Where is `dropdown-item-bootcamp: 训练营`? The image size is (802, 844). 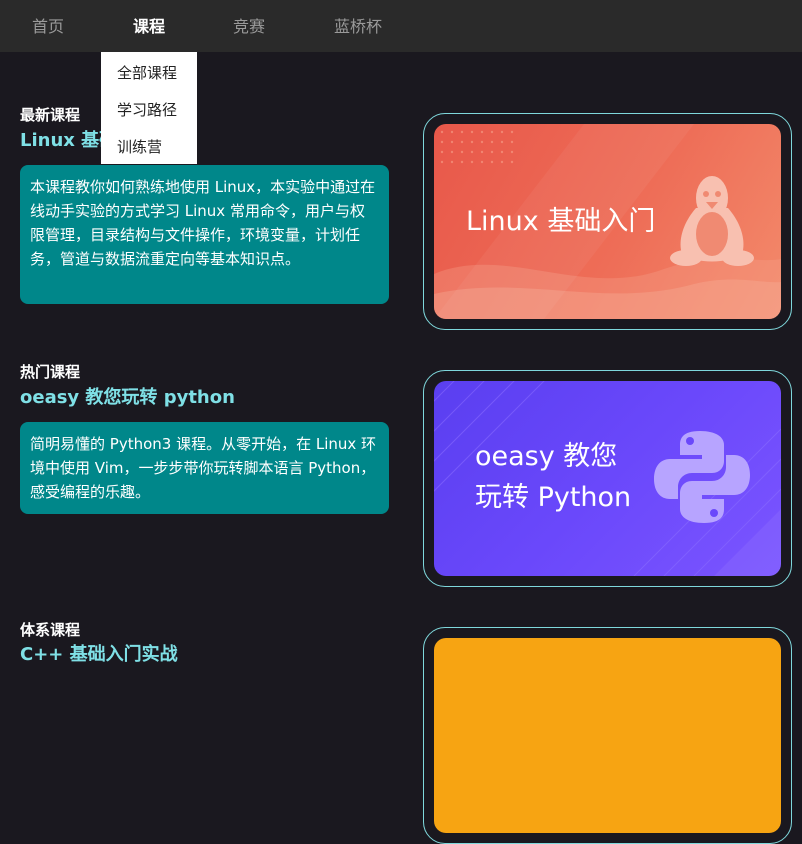
dropdown-item-bootcamp: 训练营 is located at coordinates (139, 146).